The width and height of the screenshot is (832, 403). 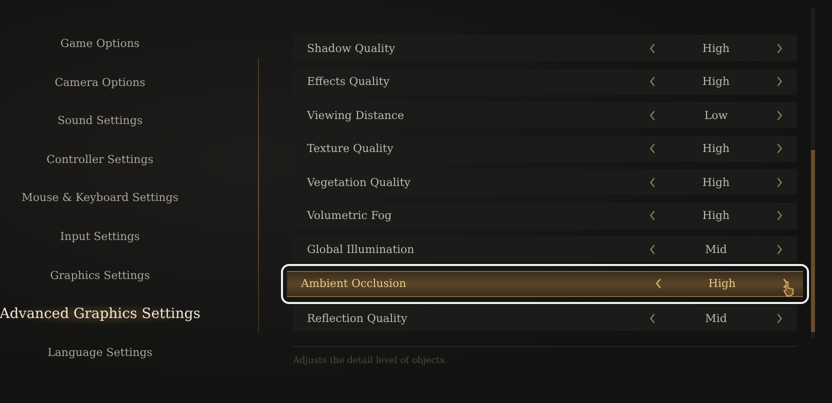 What do you see at coordinates (716, 115) in the screenshot?
I see `setting-value: Low` at bounding box center [716, 115].